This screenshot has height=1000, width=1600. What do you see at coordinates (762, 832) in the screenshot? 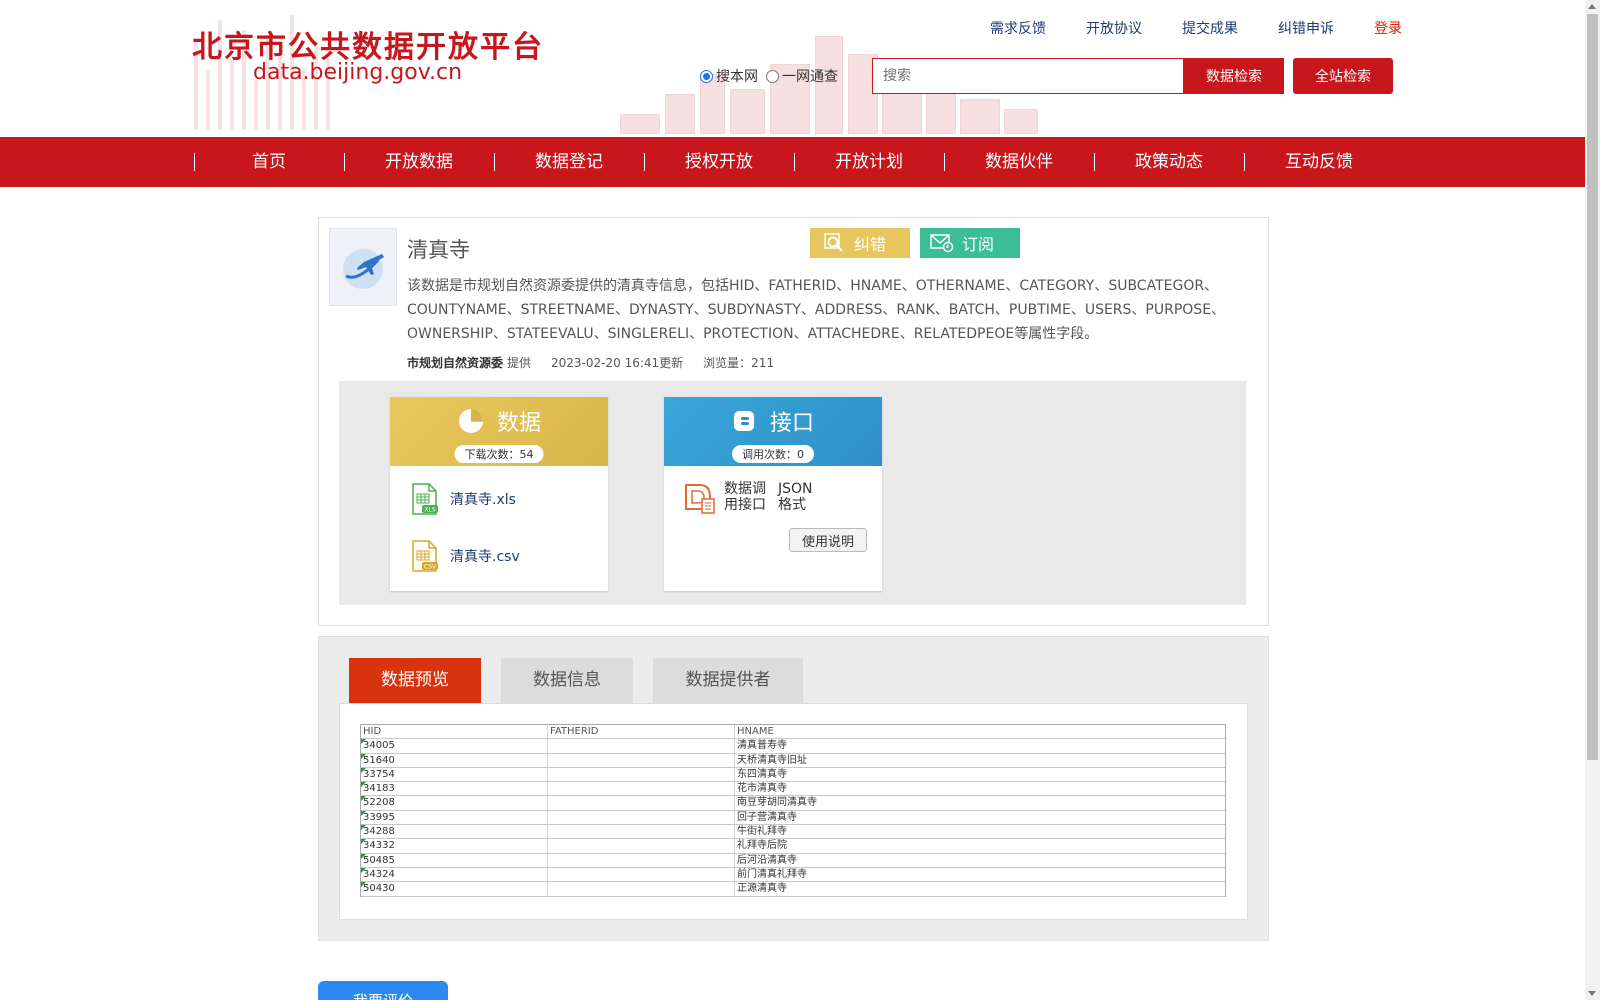
I see `table-cell: 牛街礼拜寺` at bounding box center [762, 832].